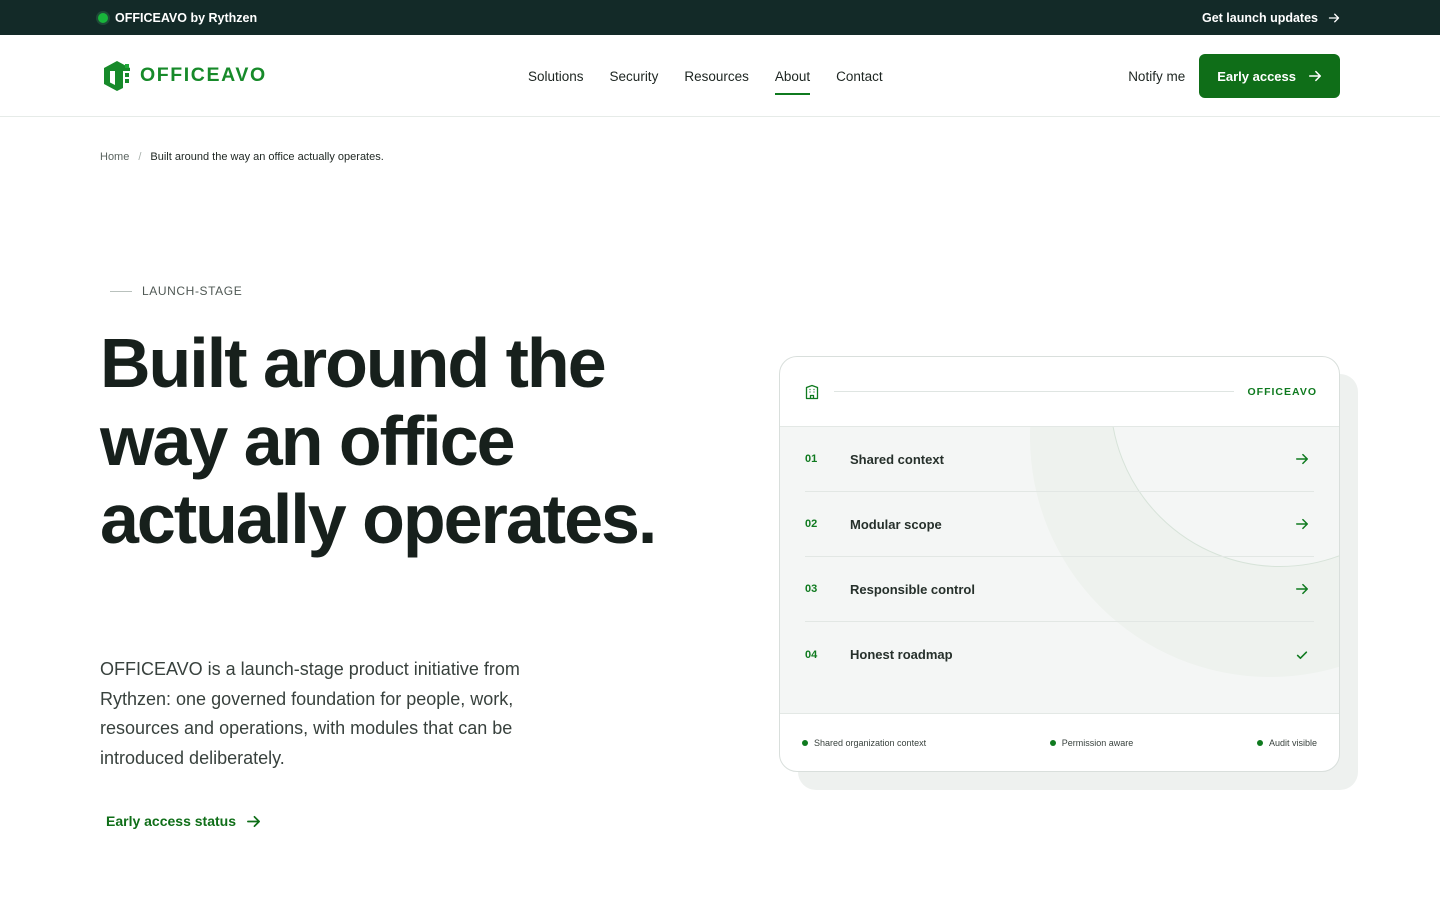 The image size is (1440, 900). I want to click on feature-label: Honest roadmap, so click(901, 654).